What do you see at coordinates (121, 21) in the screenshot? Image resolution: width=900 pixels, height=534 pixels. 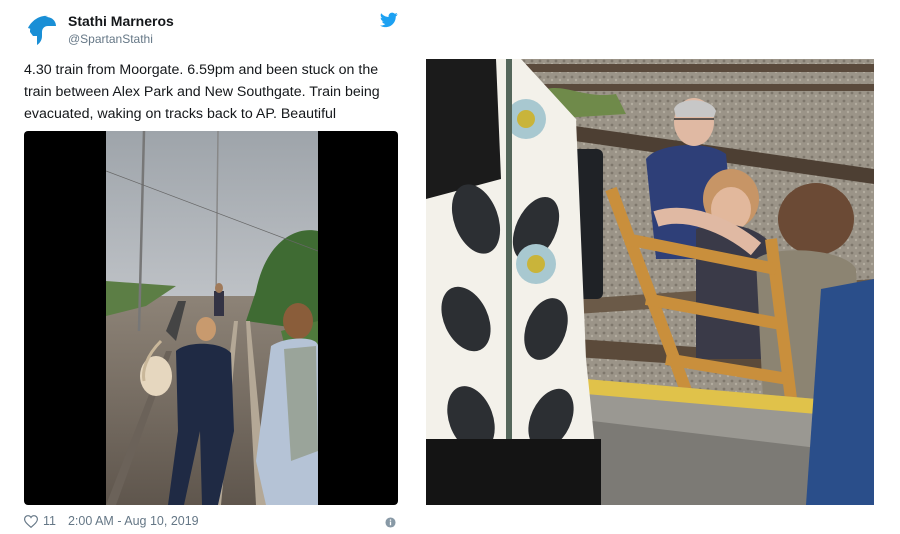 I see `author-name: Stathi Marneros` at bounding box center [121, 21].